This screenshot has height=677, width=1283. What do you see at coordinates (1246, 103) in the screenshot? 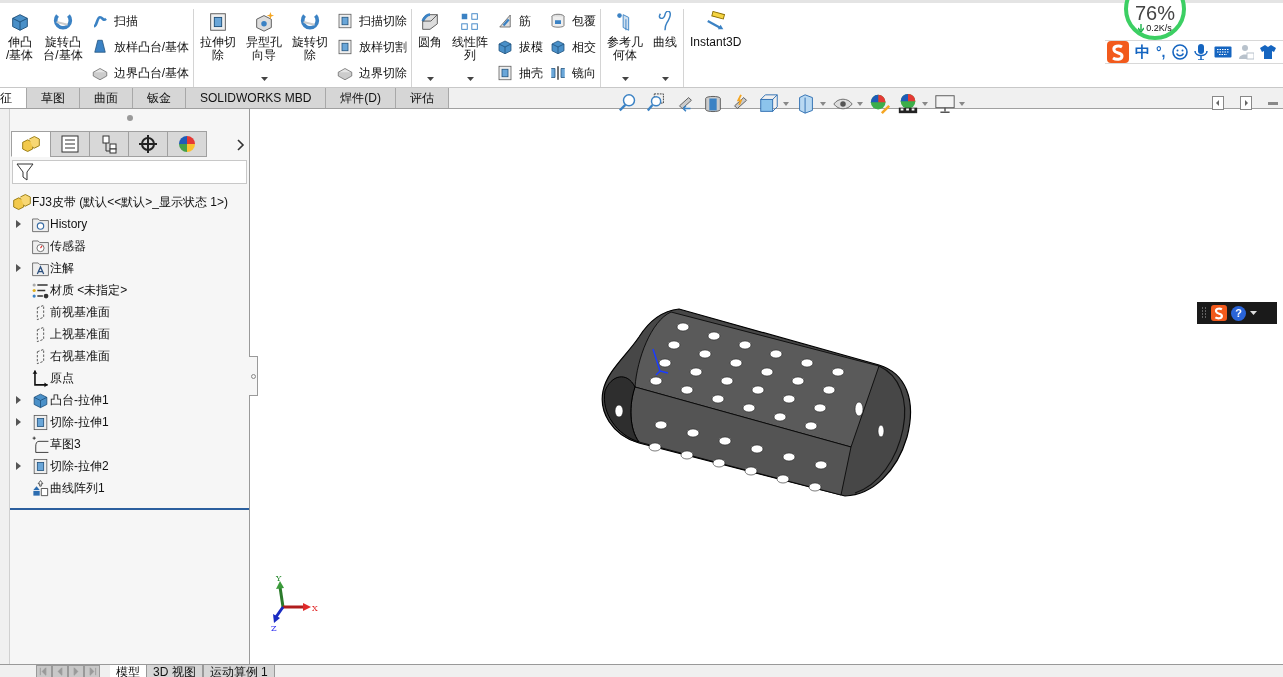
I see `panel-right-icon` at bounding box center [1246, 103].